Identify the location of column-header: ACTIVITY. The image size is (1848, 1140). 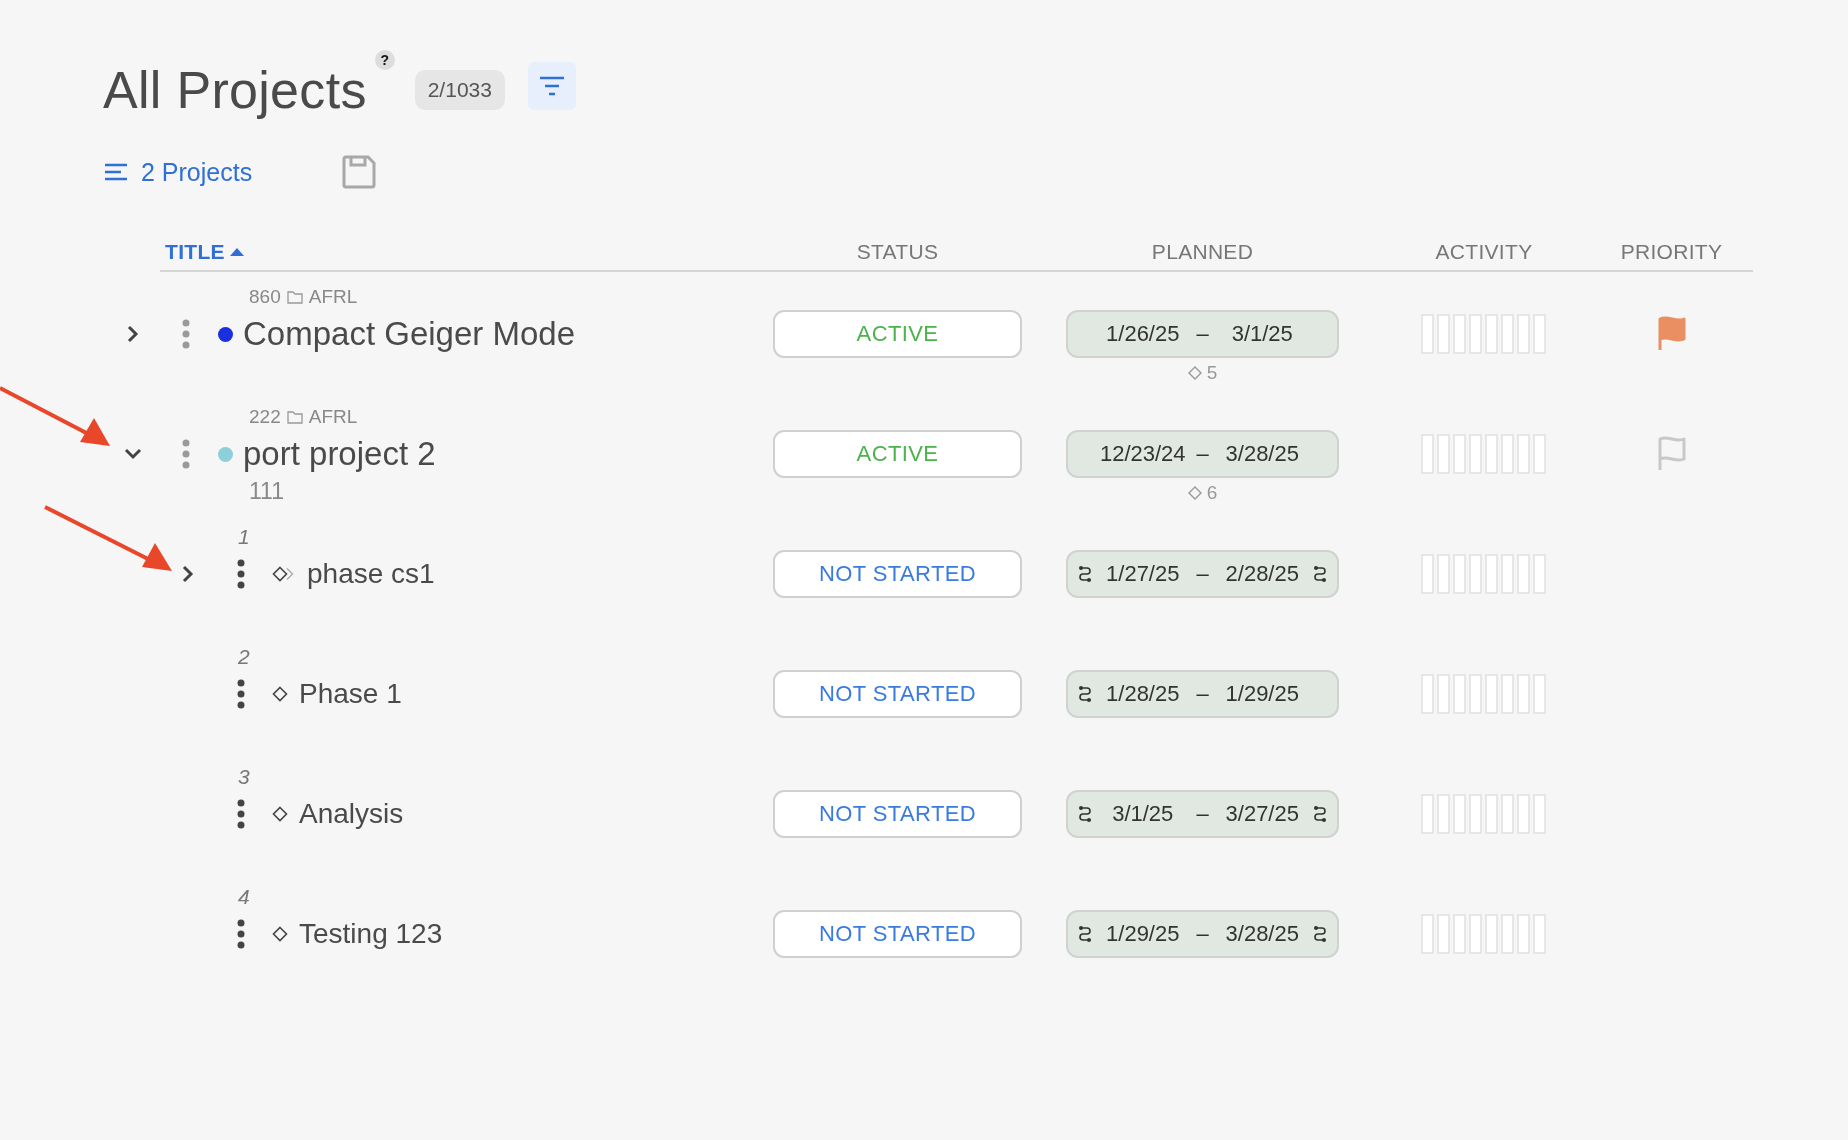
(1484, 252).